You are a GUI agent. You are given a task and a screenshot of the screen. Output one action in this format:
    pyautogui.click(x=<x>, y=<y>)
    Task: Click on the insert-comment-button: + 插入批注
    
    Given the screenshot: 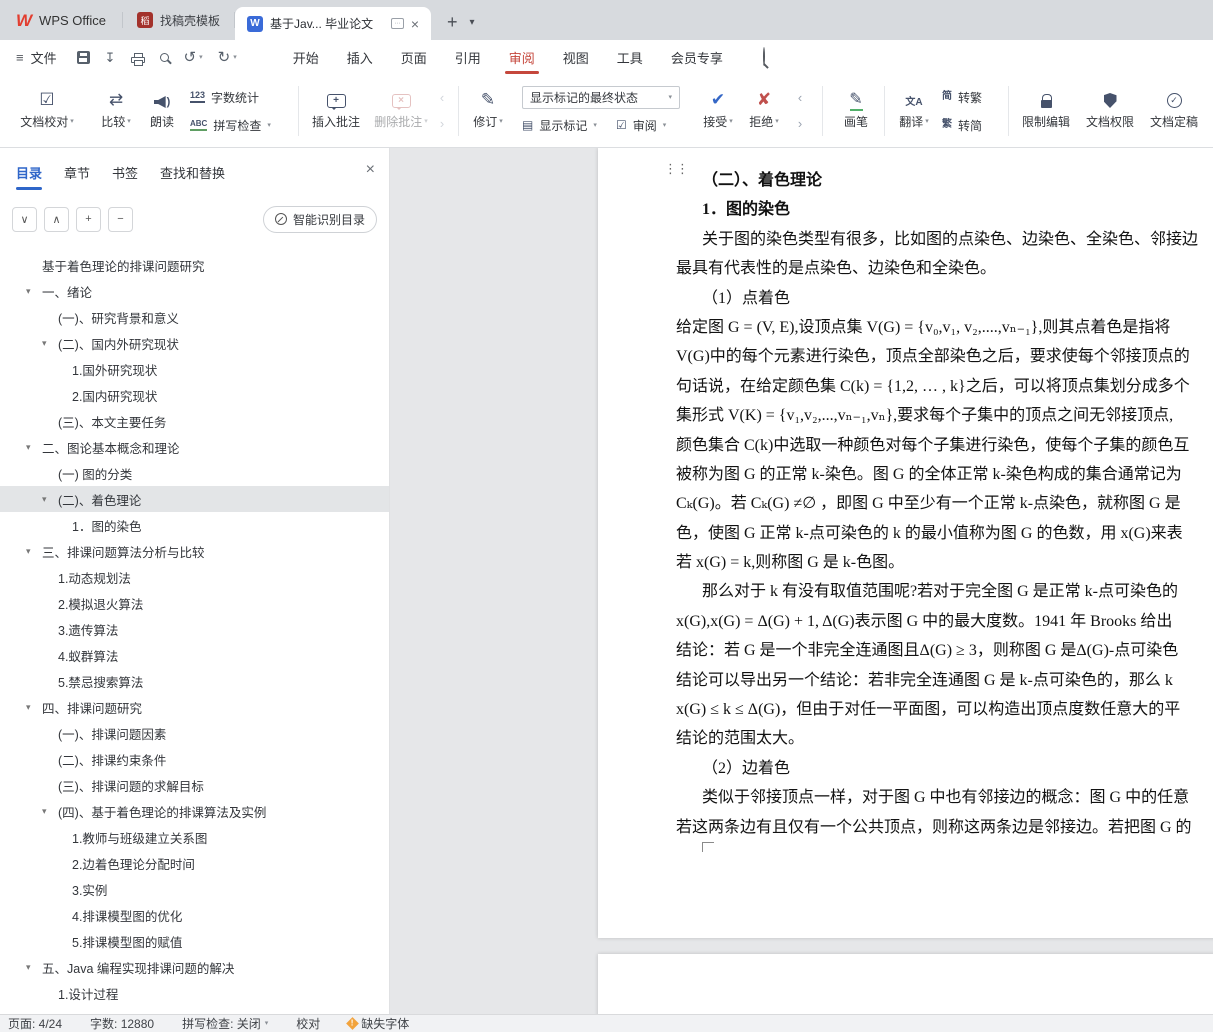 What is the action you would take?
    pyautogui.click(x=336, y=106)
    